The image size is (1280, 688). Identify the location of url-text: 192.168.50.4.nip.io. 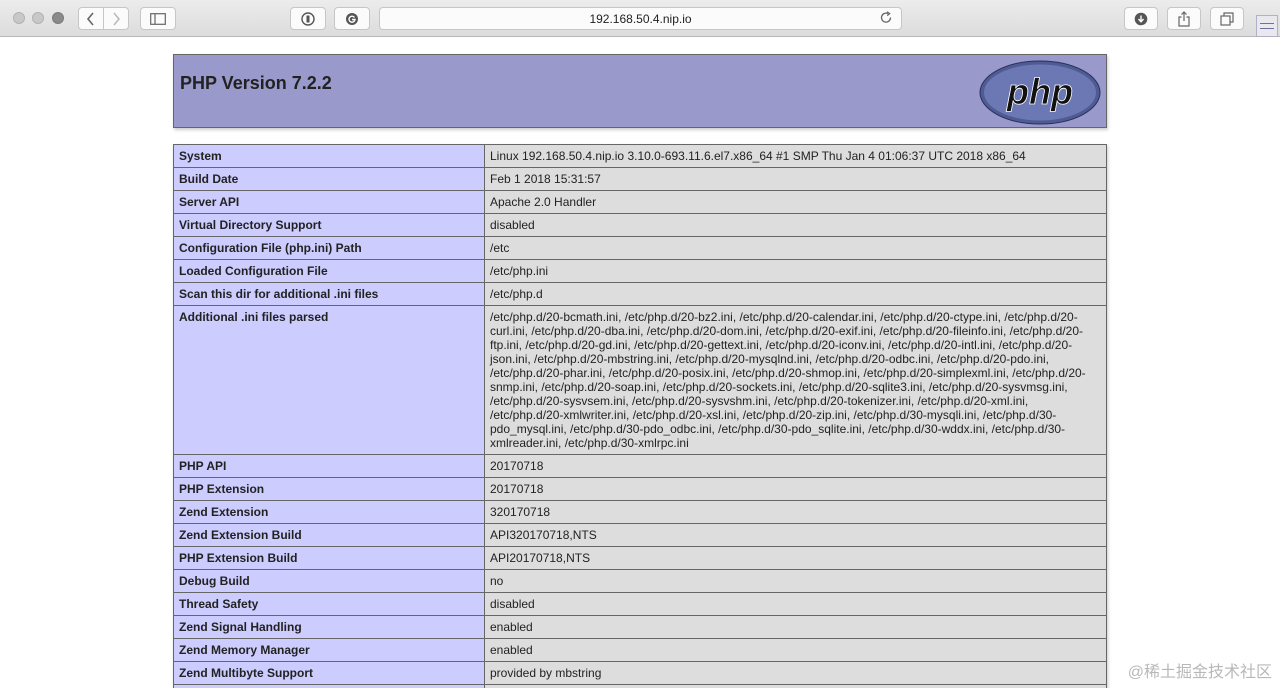
(640, 18).